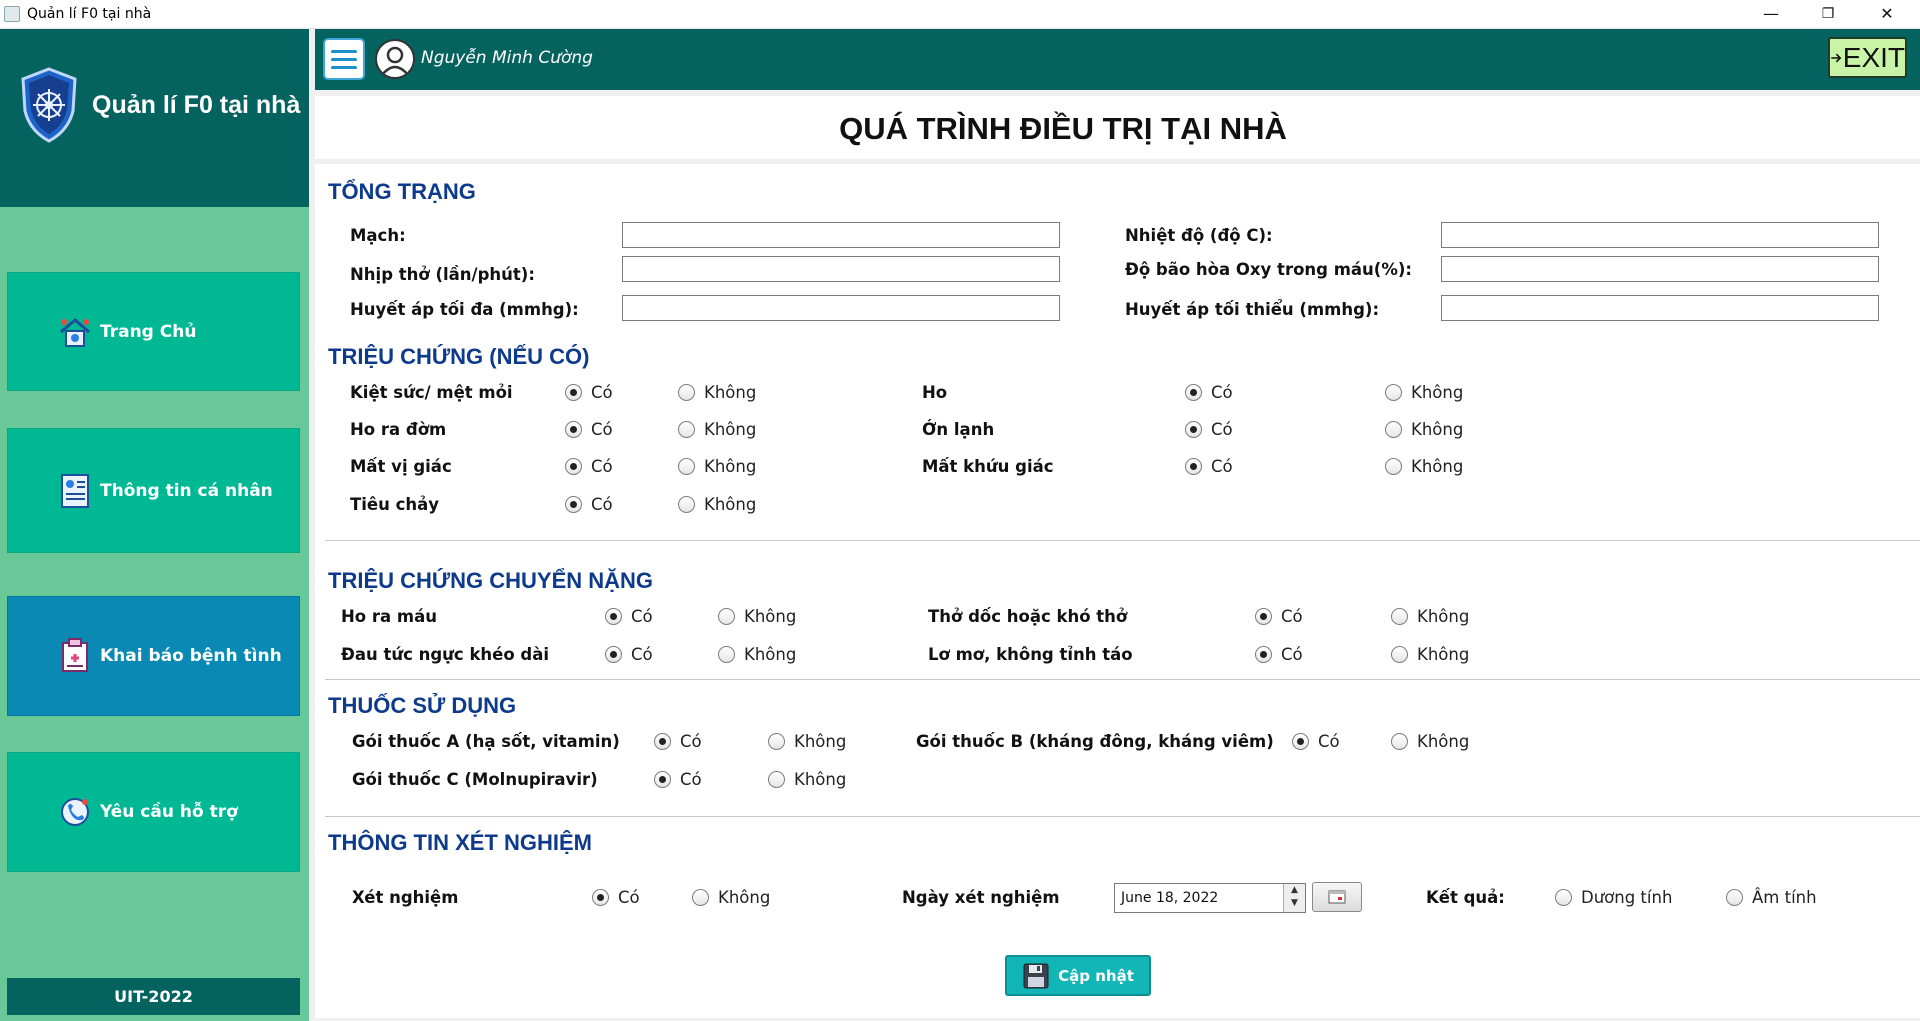 The height and width of the screenshot is (1021, 1920). What do you see at coordinates (1836, 57) in the screenshot?
I see `arrow-right-icon` at bounding box center [1836, 57].